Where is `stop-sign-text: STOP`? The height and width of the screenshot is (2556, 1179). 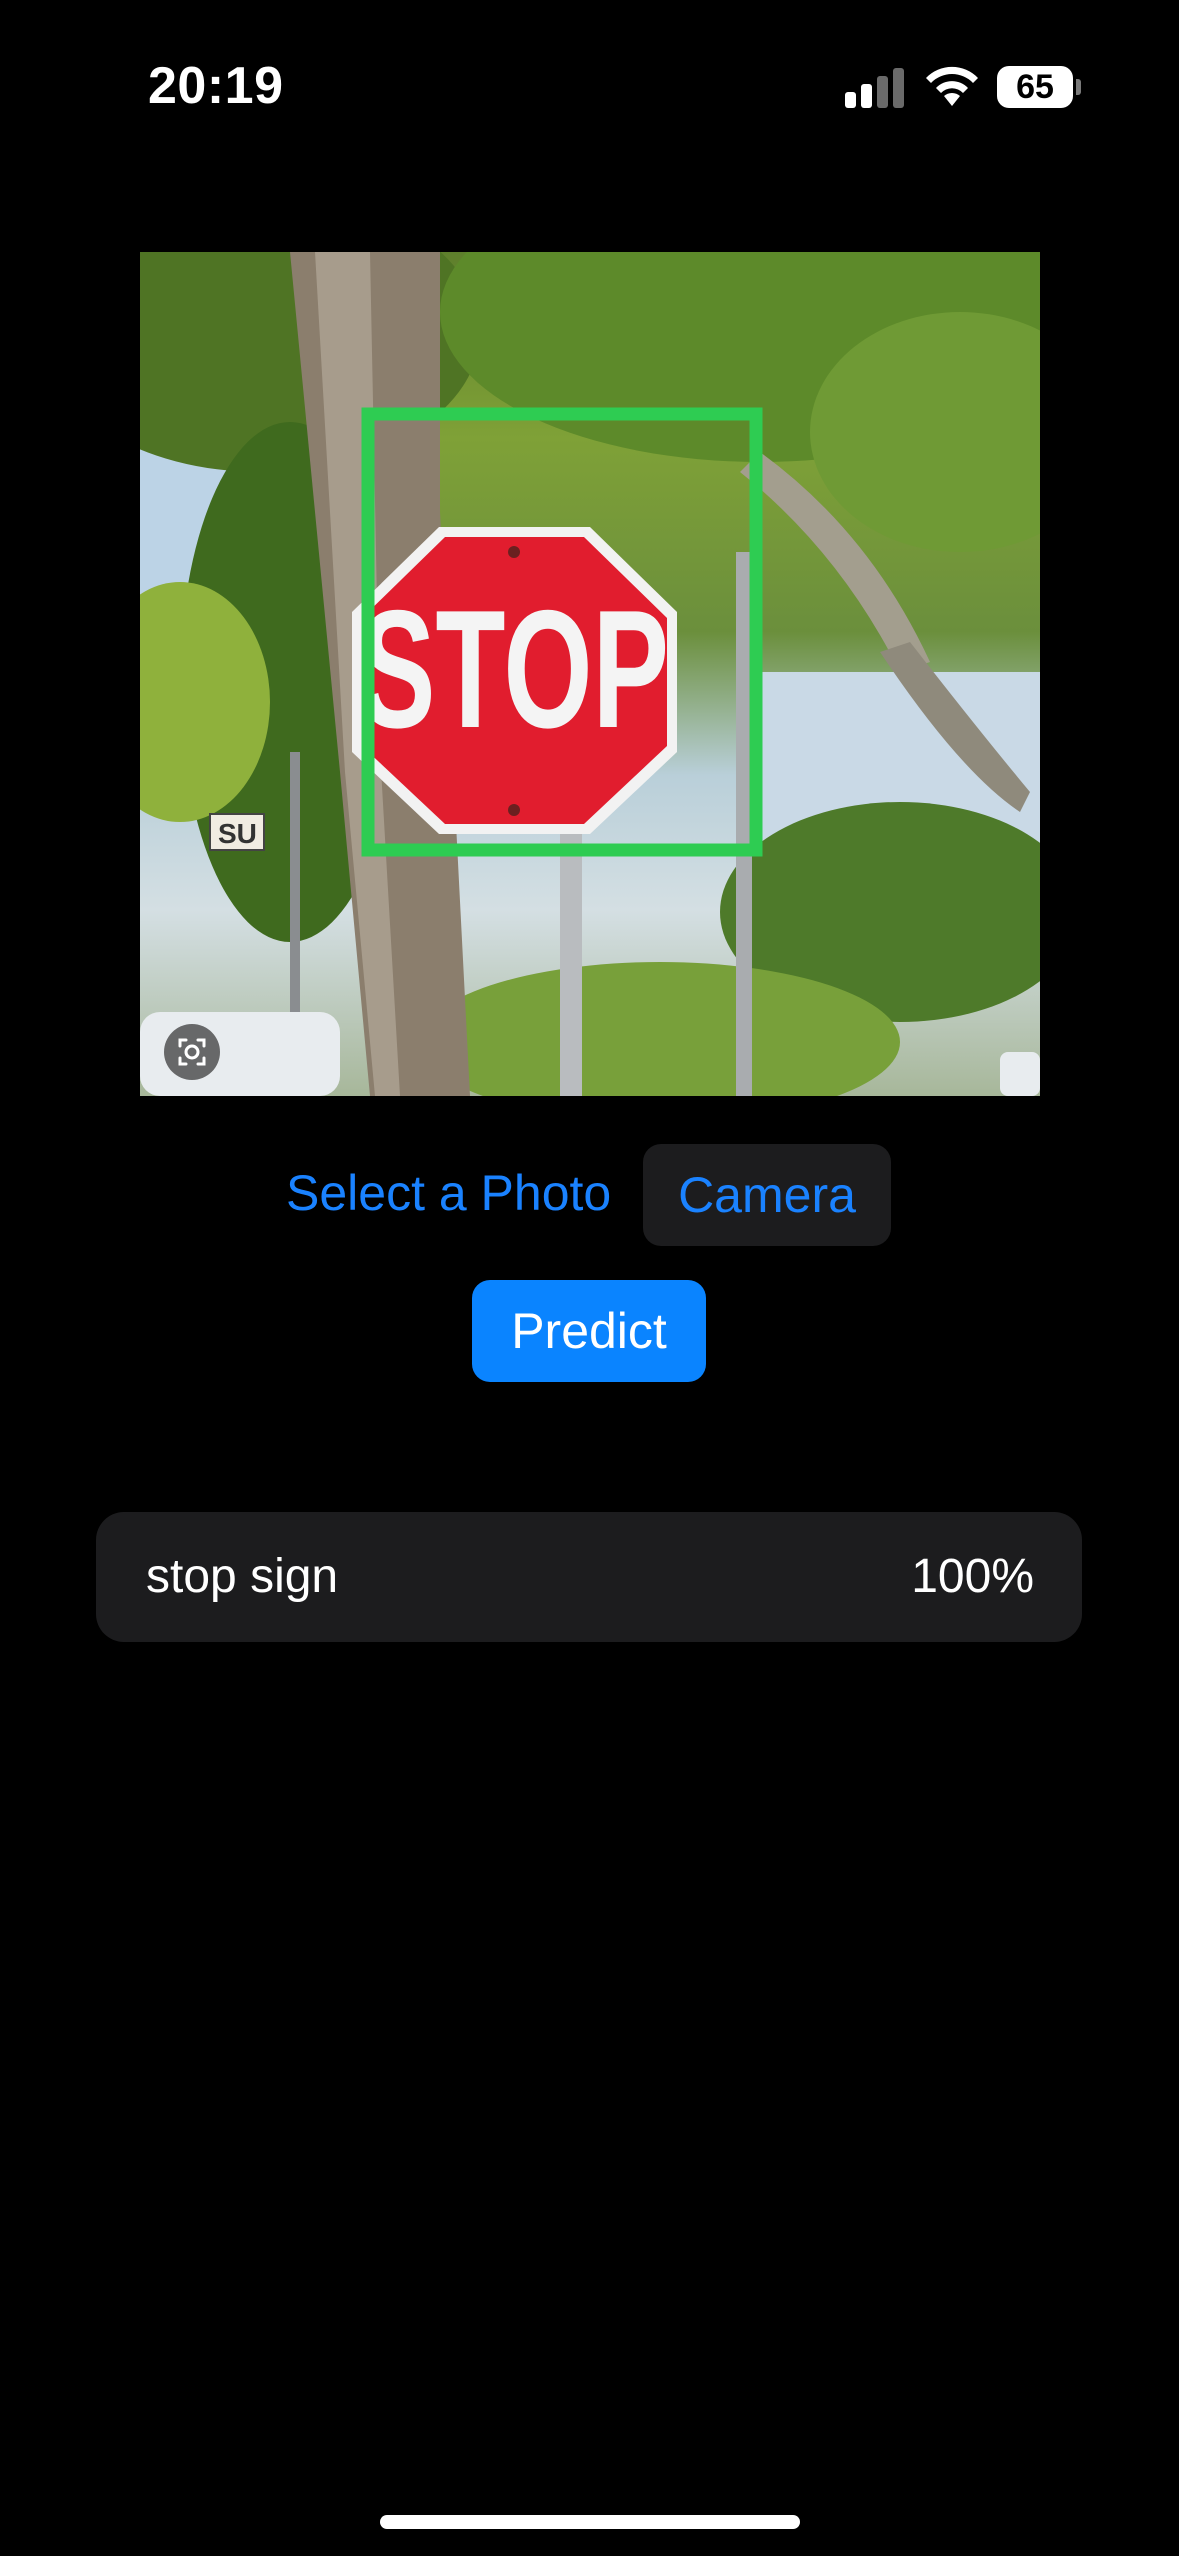
stop-sign-text: STOP is located at coordinates (514, 669).